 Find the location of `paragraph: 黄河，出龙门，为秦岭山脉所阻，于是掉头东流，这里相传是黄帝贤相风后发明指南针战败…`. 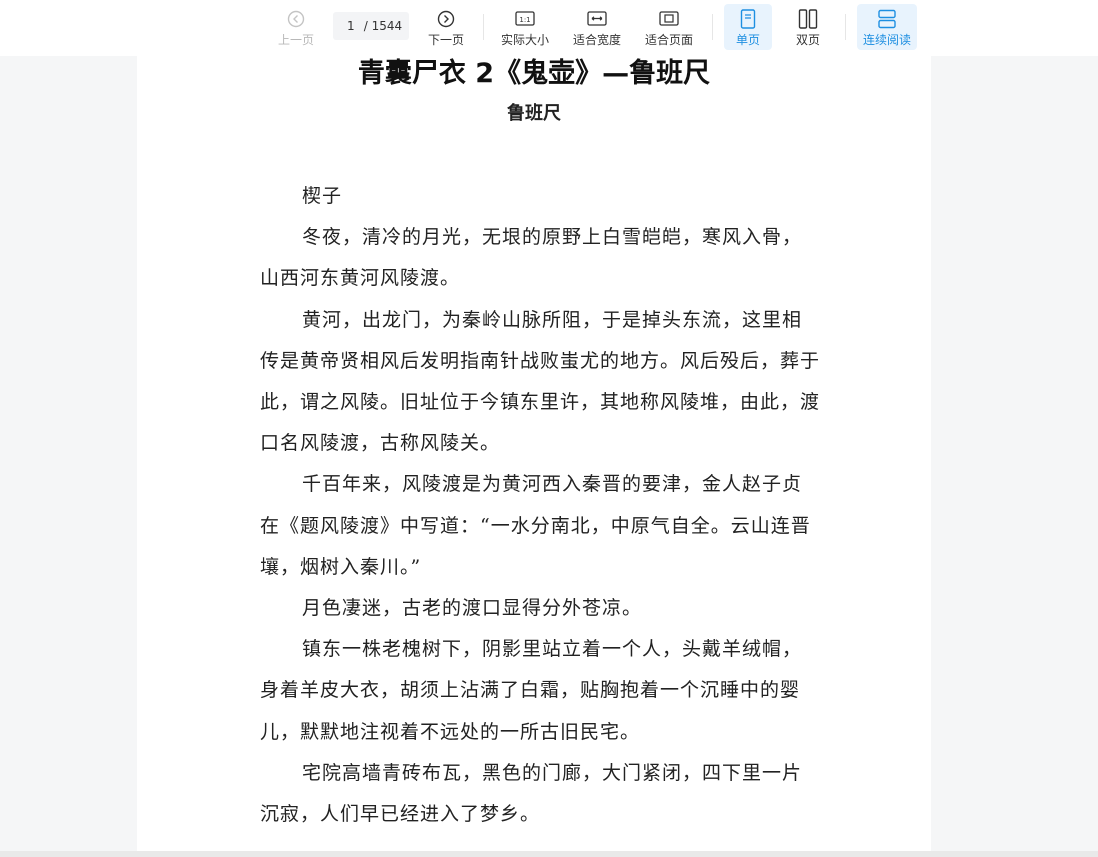

paragraph: 黄河，出龙门，为秦岭山脉所阻，于是掉头东流，这里相传是黄帝贤相风后发明指南针战败… is located at coordinates (540, 381).